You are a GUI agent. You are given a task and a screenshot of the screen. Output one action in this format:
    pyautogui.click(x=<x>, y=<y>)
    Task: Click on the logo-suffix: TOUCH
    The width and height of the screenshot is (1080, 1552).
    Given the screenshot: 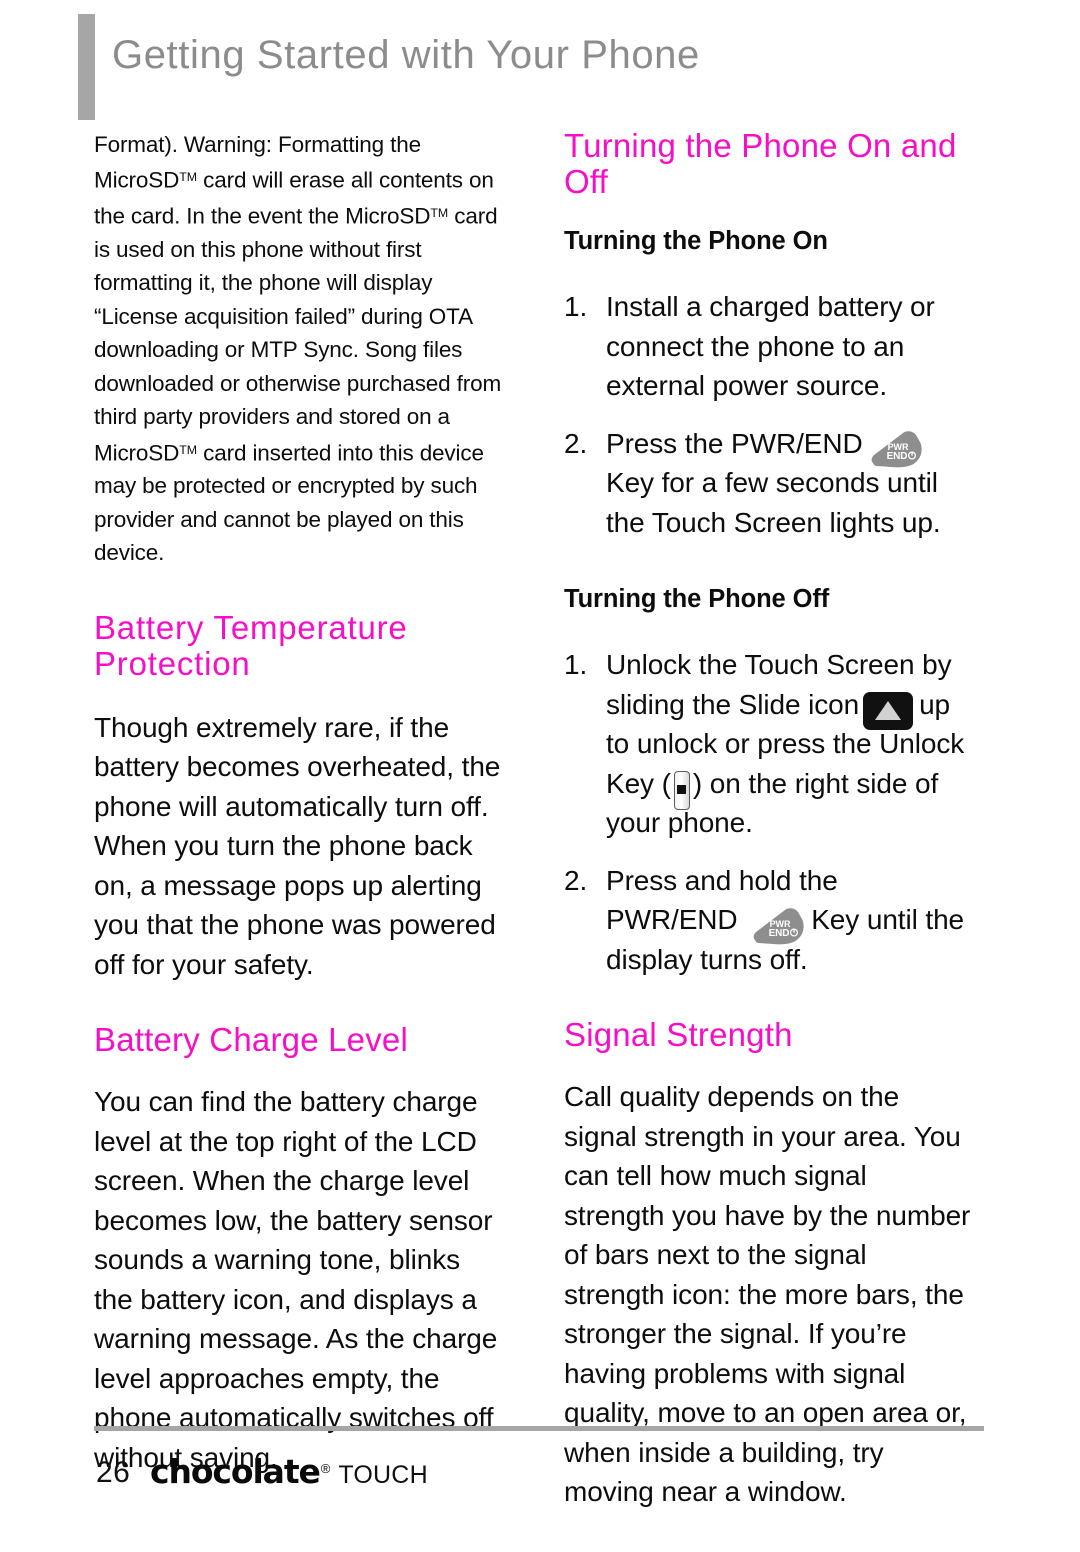 What is the action you would take?
    pyautogui.click(x=383, y=1475)
    